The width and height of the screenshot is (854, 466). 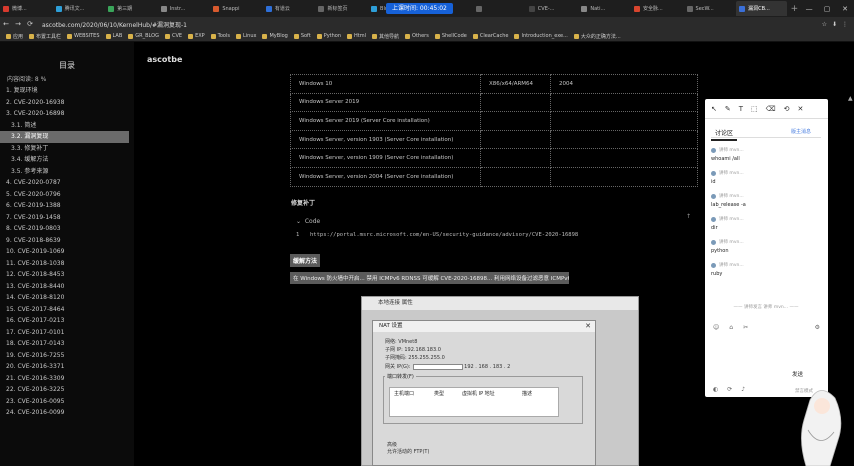 I want to click on toc-item: 3.2. 漏洞复现, so click(x=64, y=137).